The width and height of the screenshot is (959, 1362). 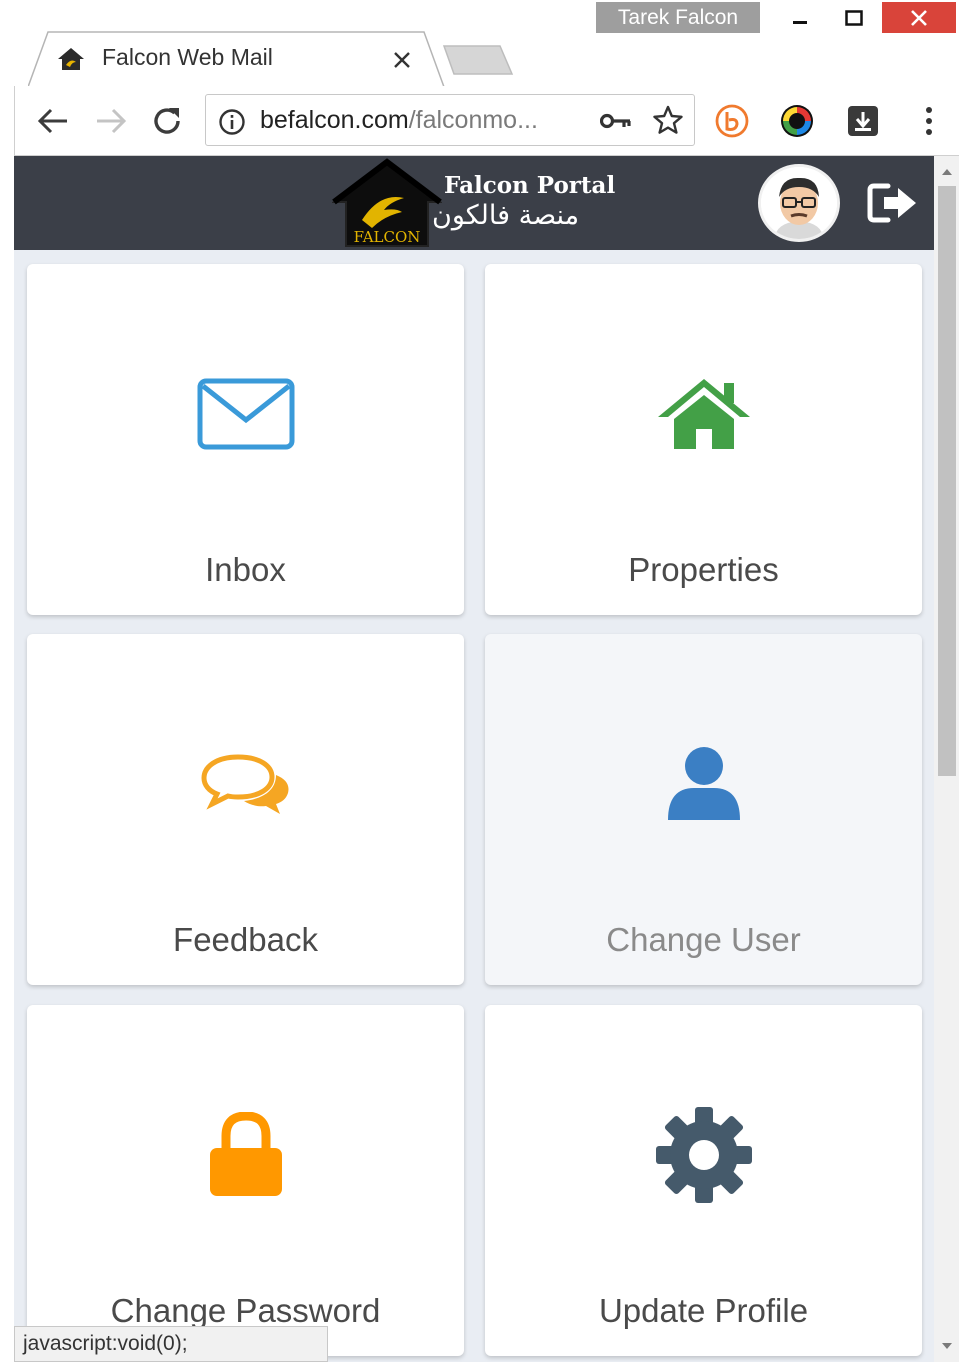 What do you see at coordinates (947, 1346) in the screenshot?
I see `scroll-down-arrow-icon` at bounding box center [947, 1346].